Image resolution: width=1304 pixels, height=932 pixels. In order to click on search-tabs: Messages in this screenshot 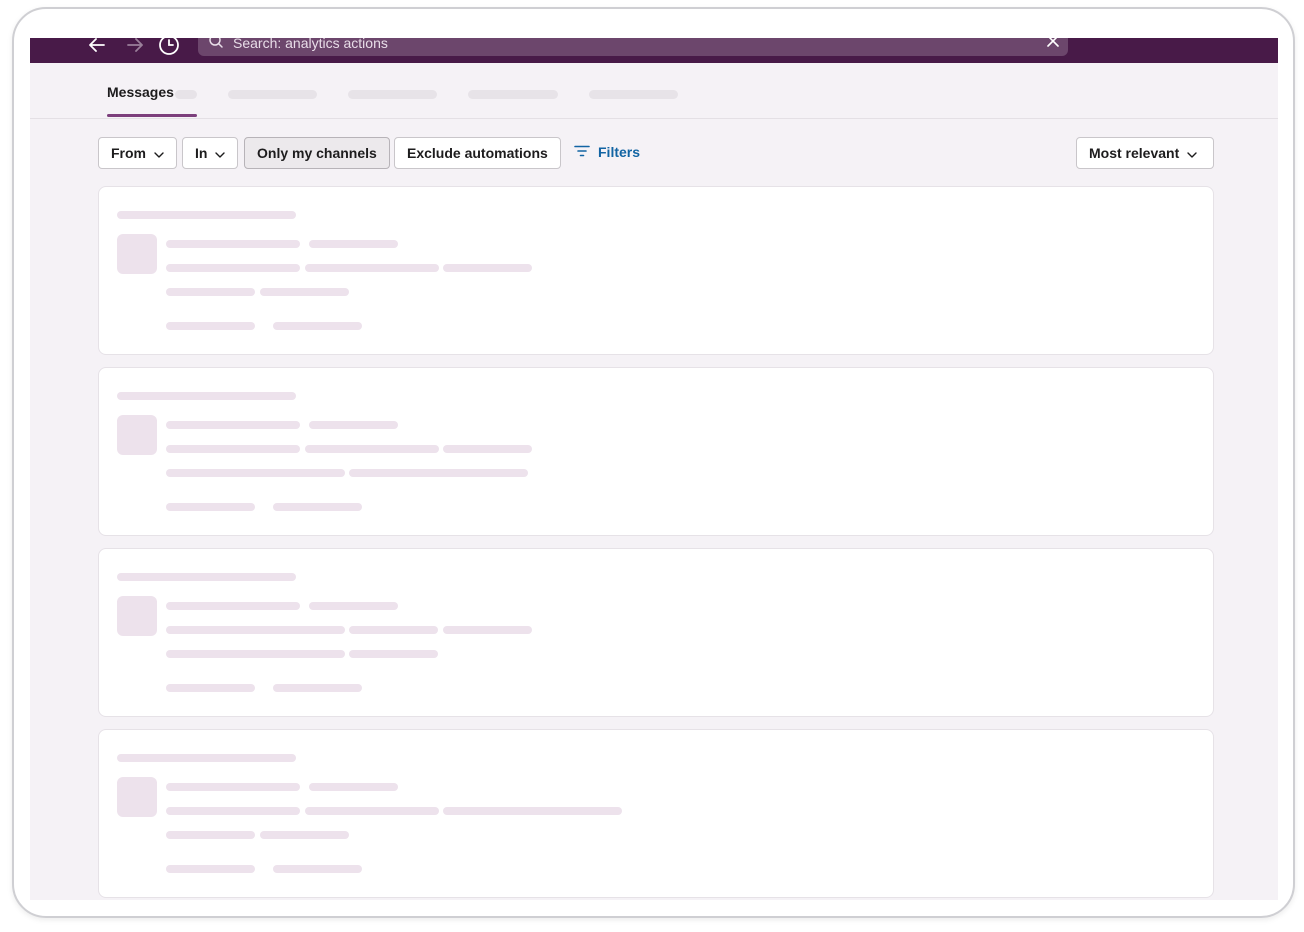, I will do `click(654, 91)`.